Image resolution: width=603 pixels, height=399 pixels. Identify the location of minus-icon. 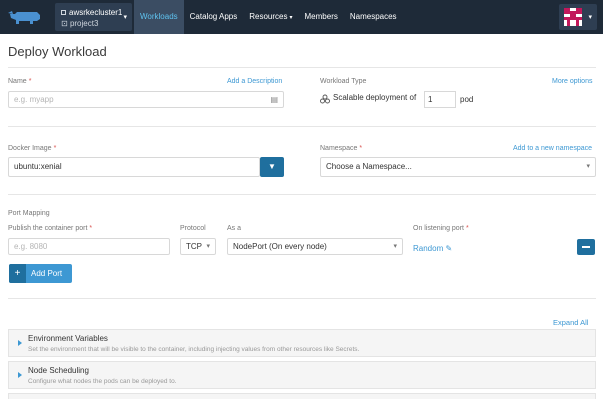
(586, 247).